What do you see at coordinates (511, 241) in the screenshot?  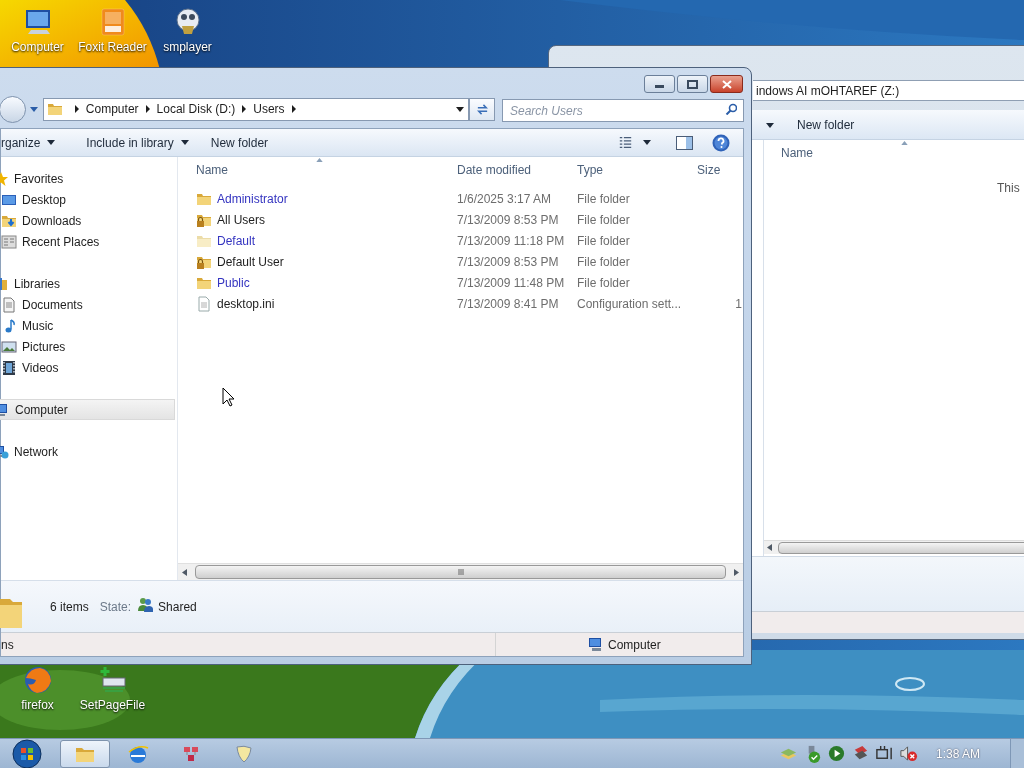 I see `date-cell-text: 7/13/2009 11:18 PM` at bounding box center [511, 241].